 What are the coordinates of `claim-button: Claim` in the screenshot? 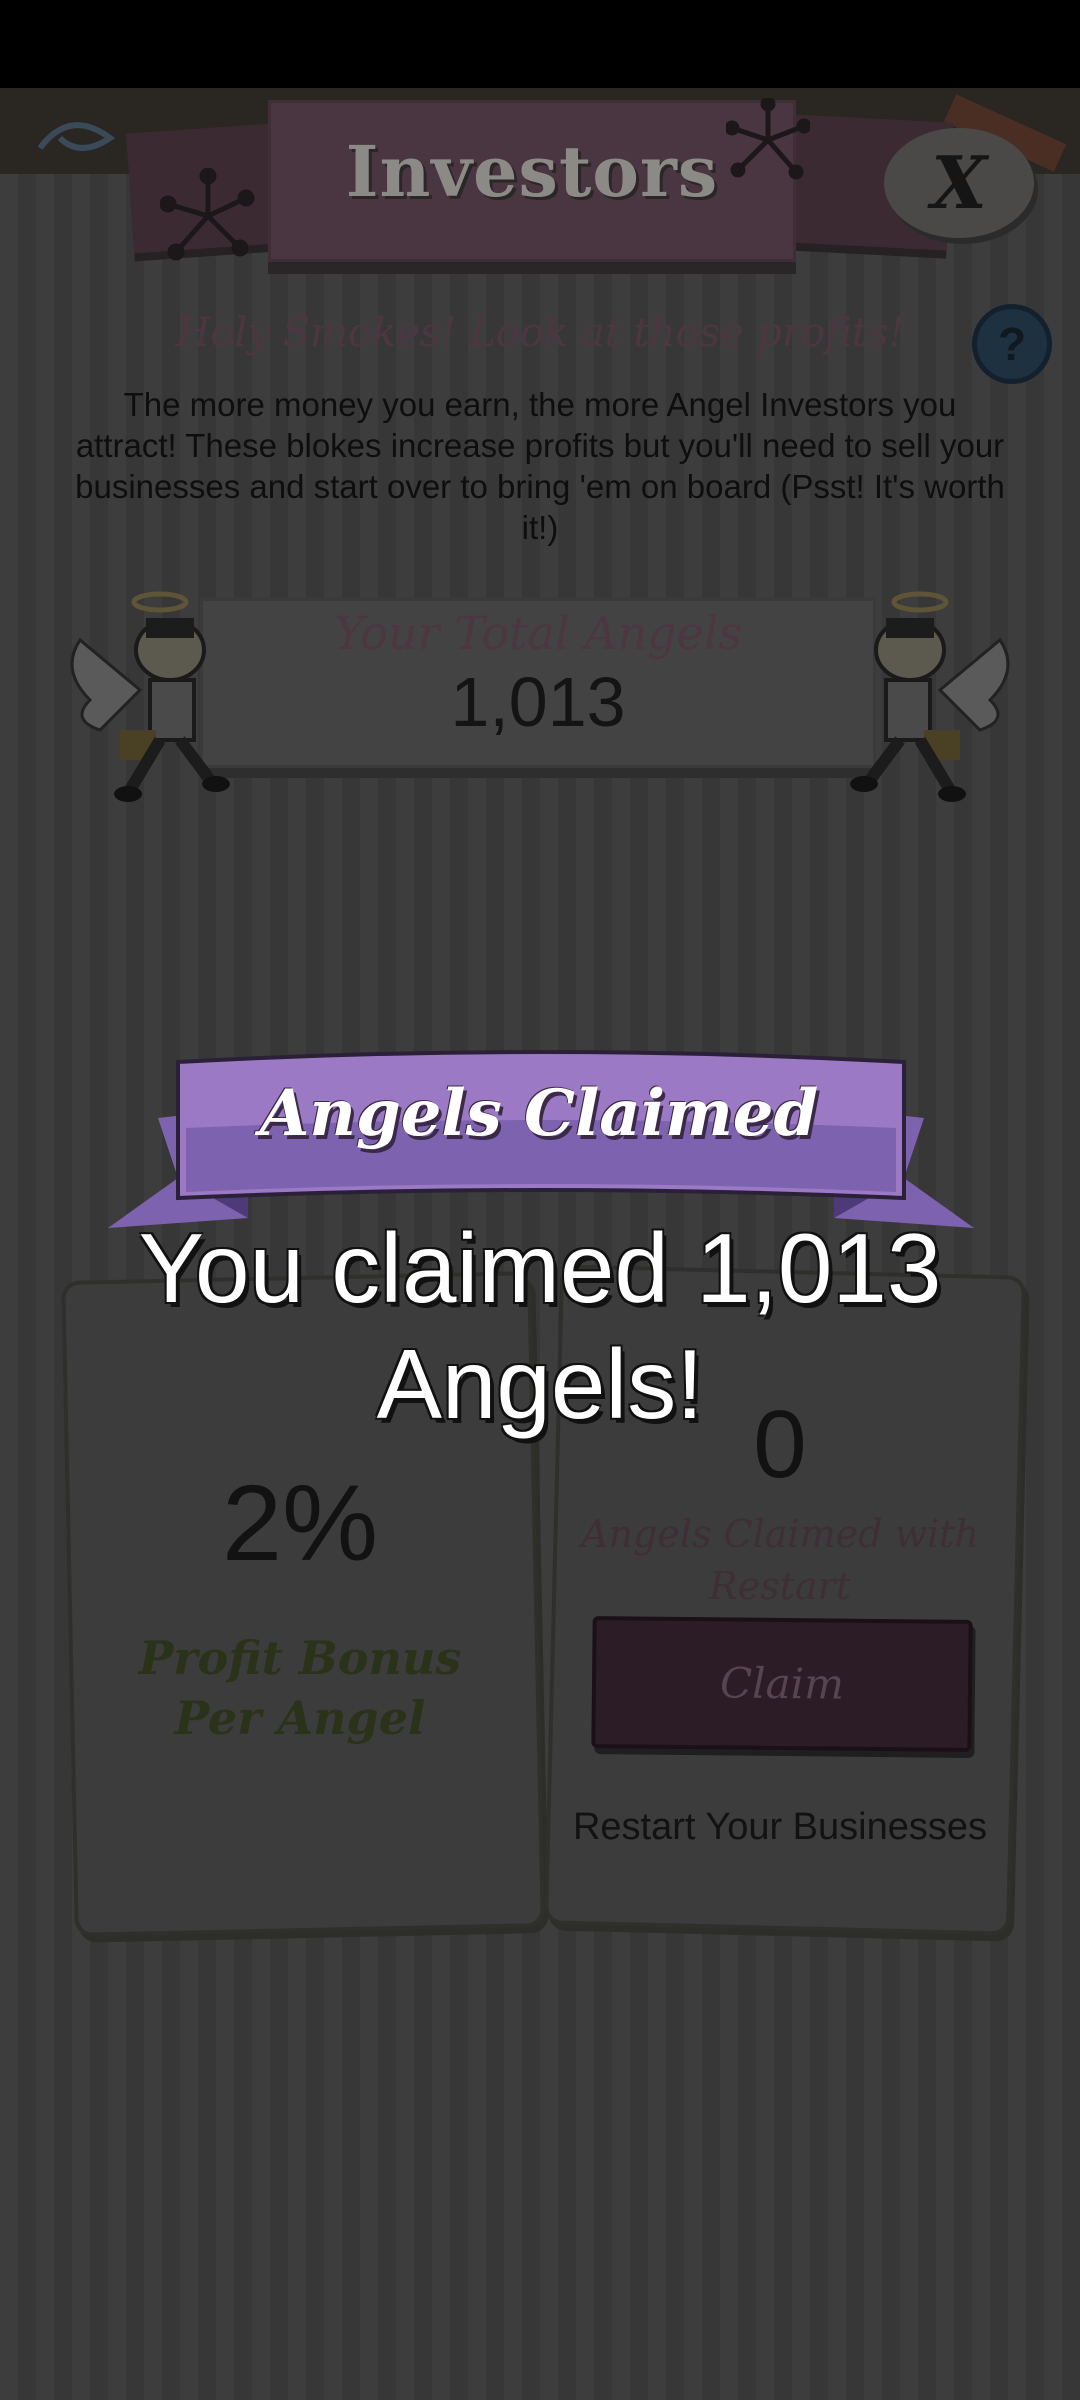 It's located at (782, 1684).